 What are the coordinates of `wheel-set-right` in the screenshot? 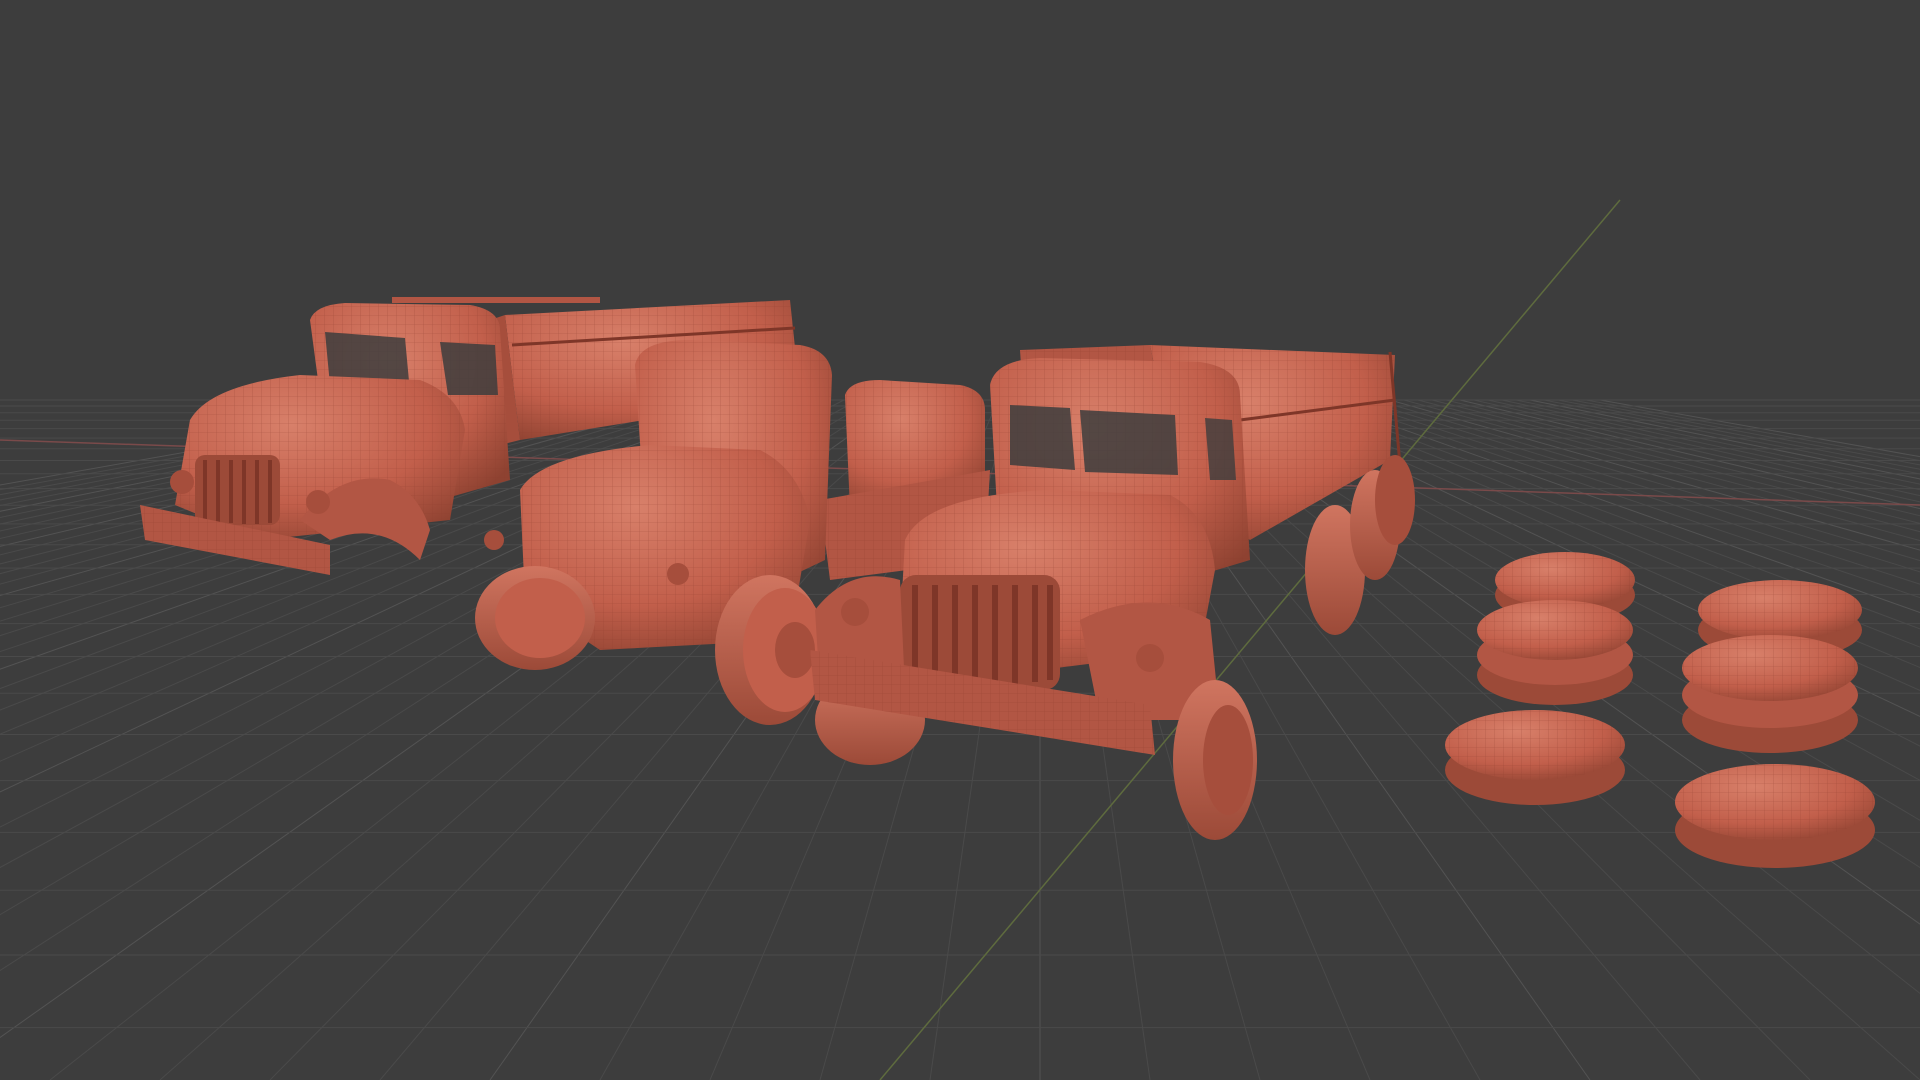 It's located at (1775, 724).